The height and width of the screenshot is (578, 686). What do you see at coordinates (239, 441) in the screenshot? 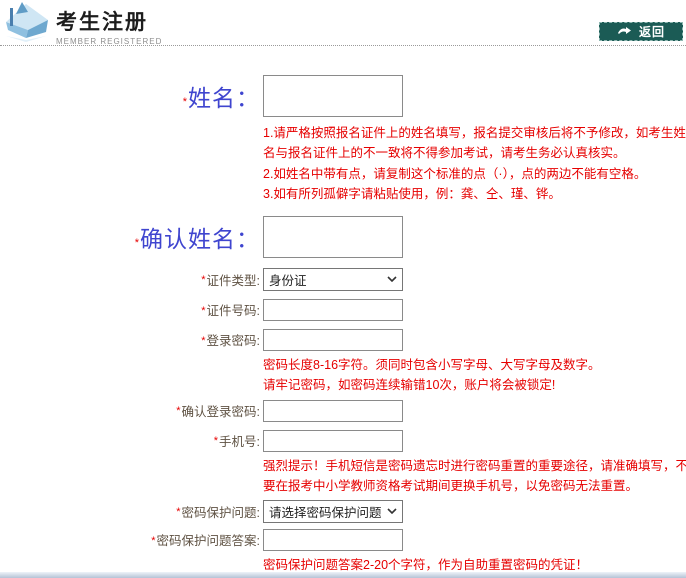
I see `phone-label: 手机号:` at bounding box center [239, 441].